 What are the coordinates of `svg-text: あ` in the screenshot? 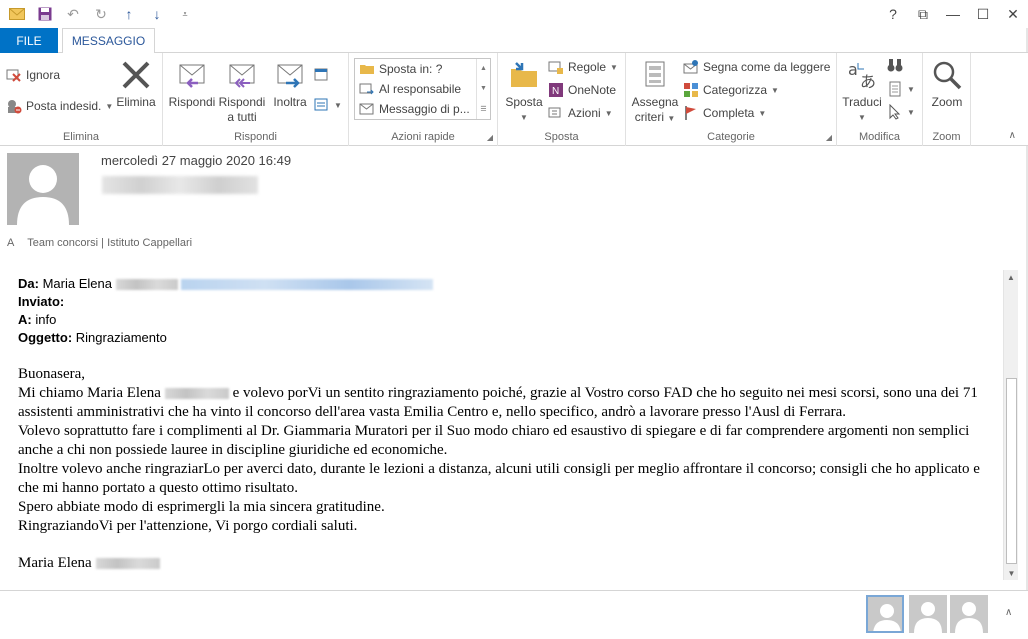 It's located at (868, 81).